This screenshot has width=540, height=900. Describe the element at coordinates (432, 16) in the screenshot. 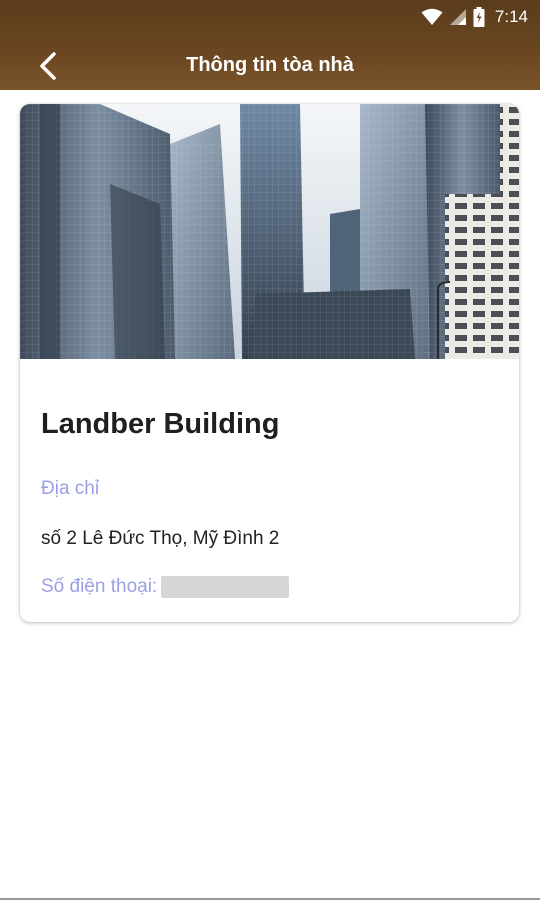

I see `wifi-icon` at that location.